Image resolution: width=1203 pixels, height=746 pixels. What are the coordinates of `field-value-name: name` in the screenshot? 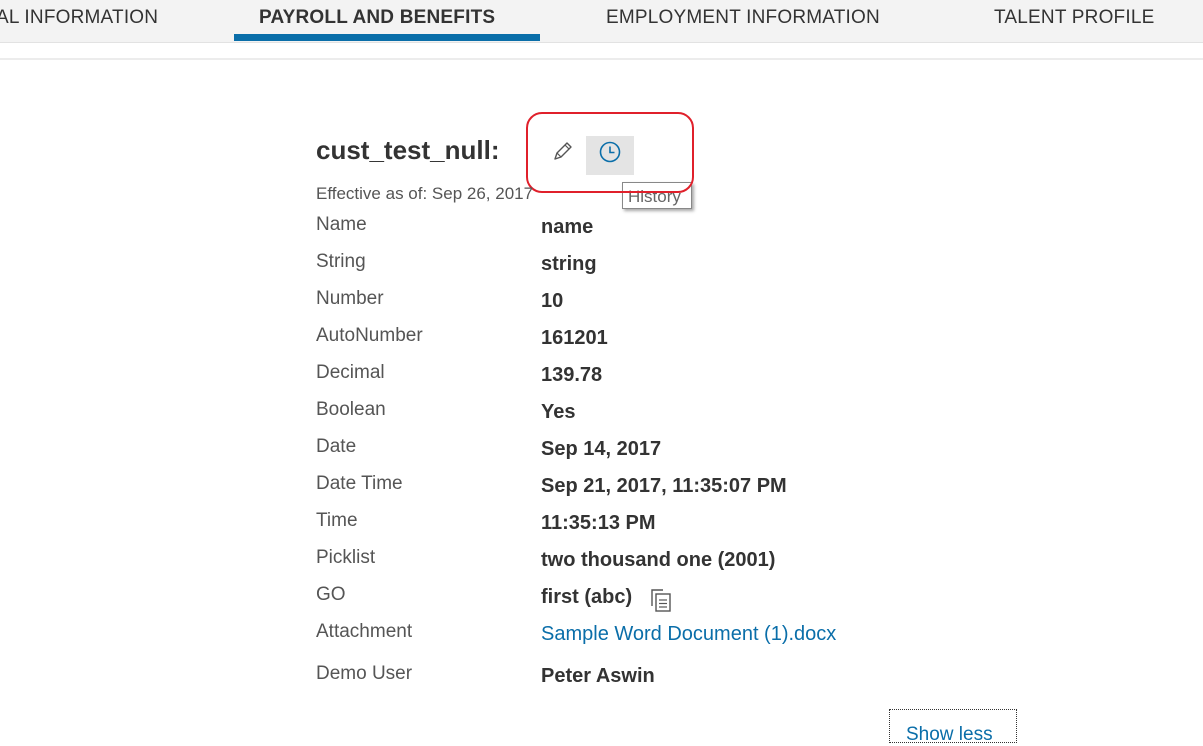 It's located at (567, 227).